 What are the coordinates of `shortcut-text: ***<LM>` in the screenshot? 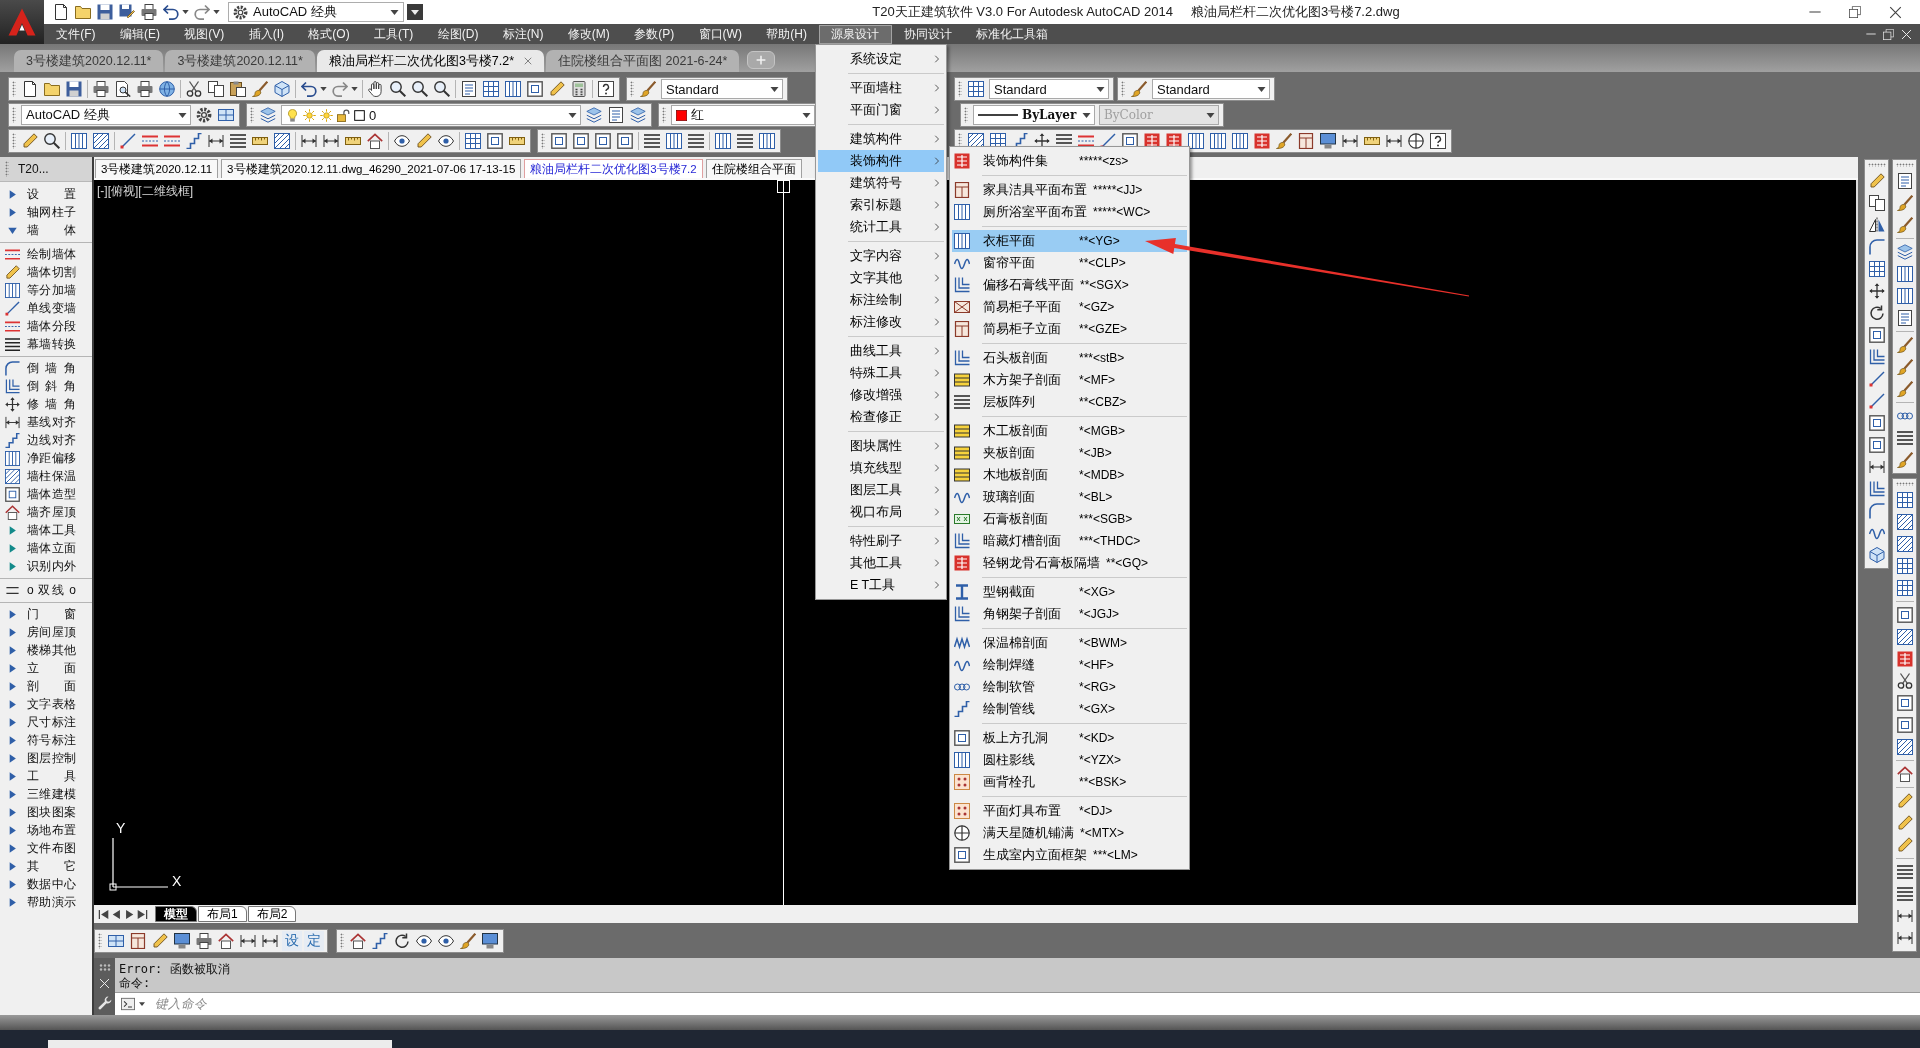 It's located at (1115, 855).